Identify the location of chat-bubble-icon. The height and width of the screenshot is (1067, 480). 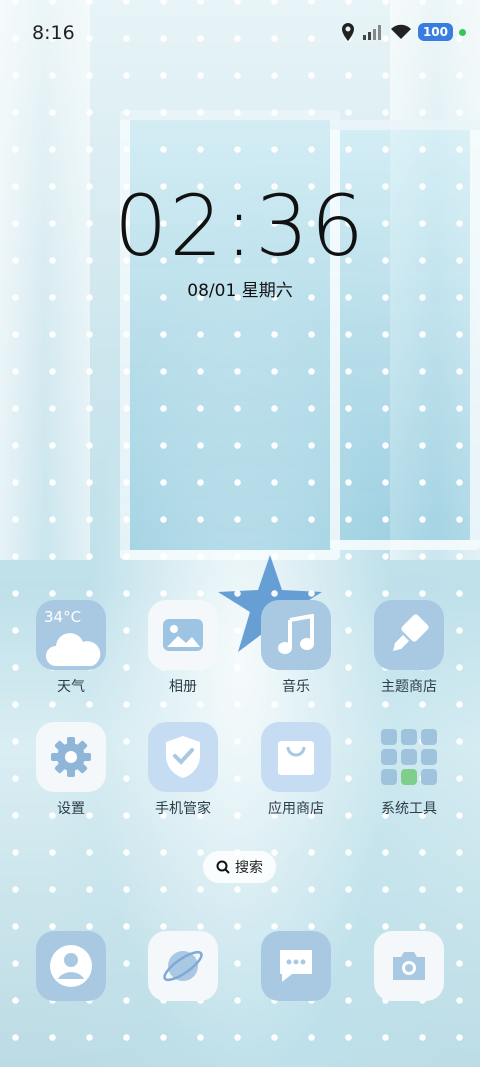
(296, 966).